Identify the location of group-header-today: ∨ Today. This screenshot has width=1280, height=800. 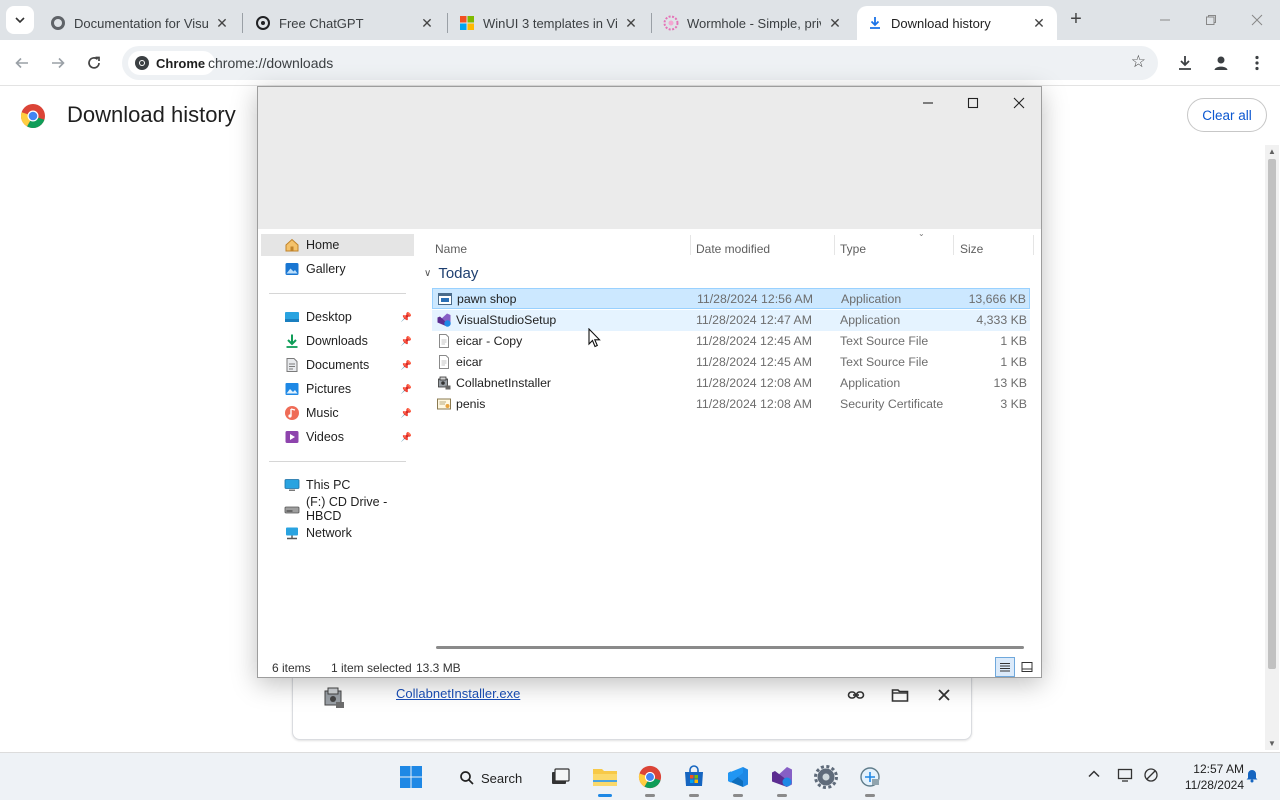
(451, 273).